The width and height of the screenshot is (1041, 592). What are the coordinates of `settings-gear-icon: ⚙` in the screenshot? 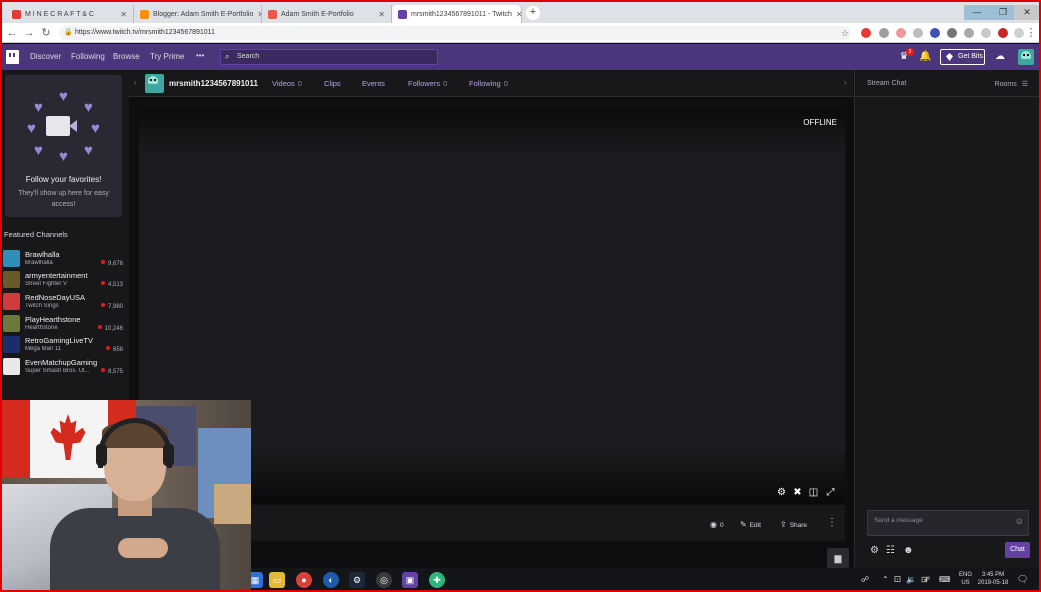 It's located at (781, 492).